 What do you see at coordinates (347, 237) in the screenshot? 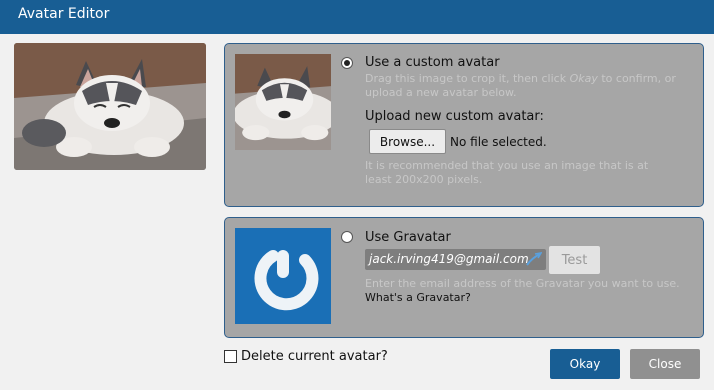
I see `gravatar-radio` at bounding box center [347, 237].